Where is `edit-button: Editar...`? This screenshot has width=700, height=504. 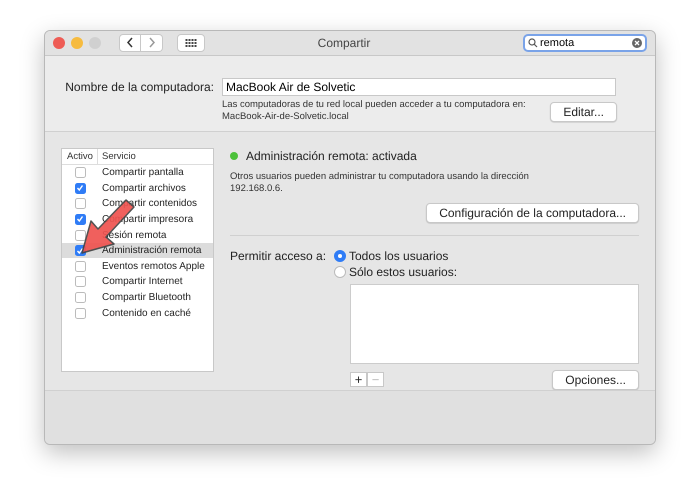
edit-button: Editar... is located at coordinates (583, 112).